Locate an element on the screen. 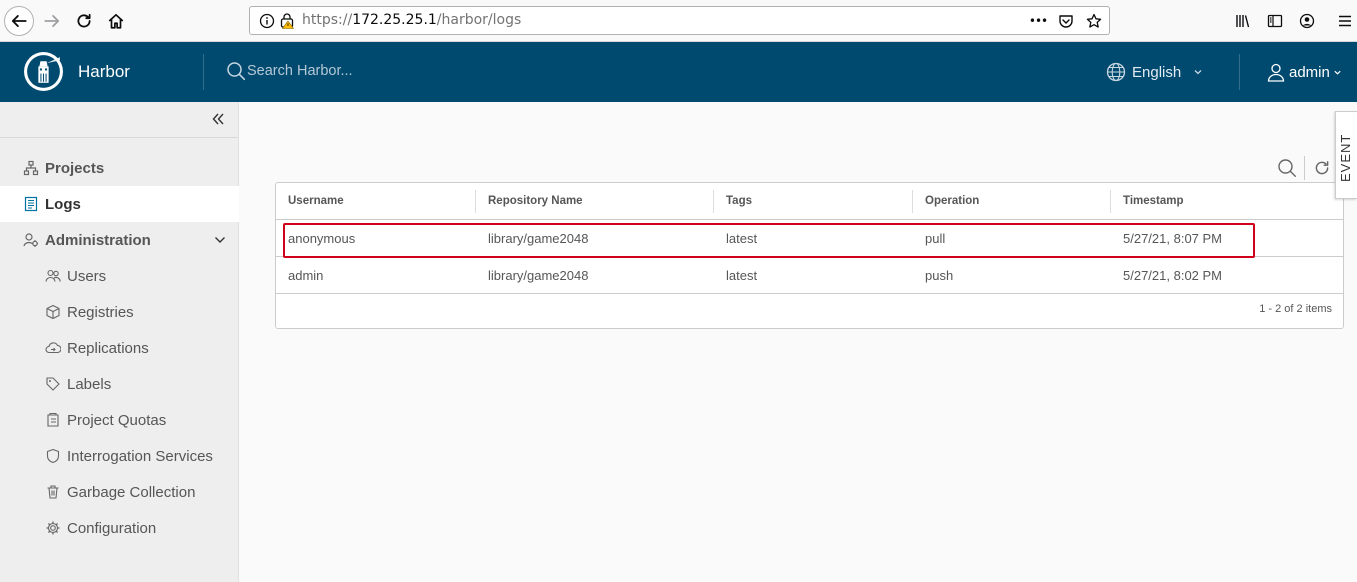 The width and height of the screenshot is (1357, 582). sidebar-item-logs: Logs is located at coordinates (119, 204).